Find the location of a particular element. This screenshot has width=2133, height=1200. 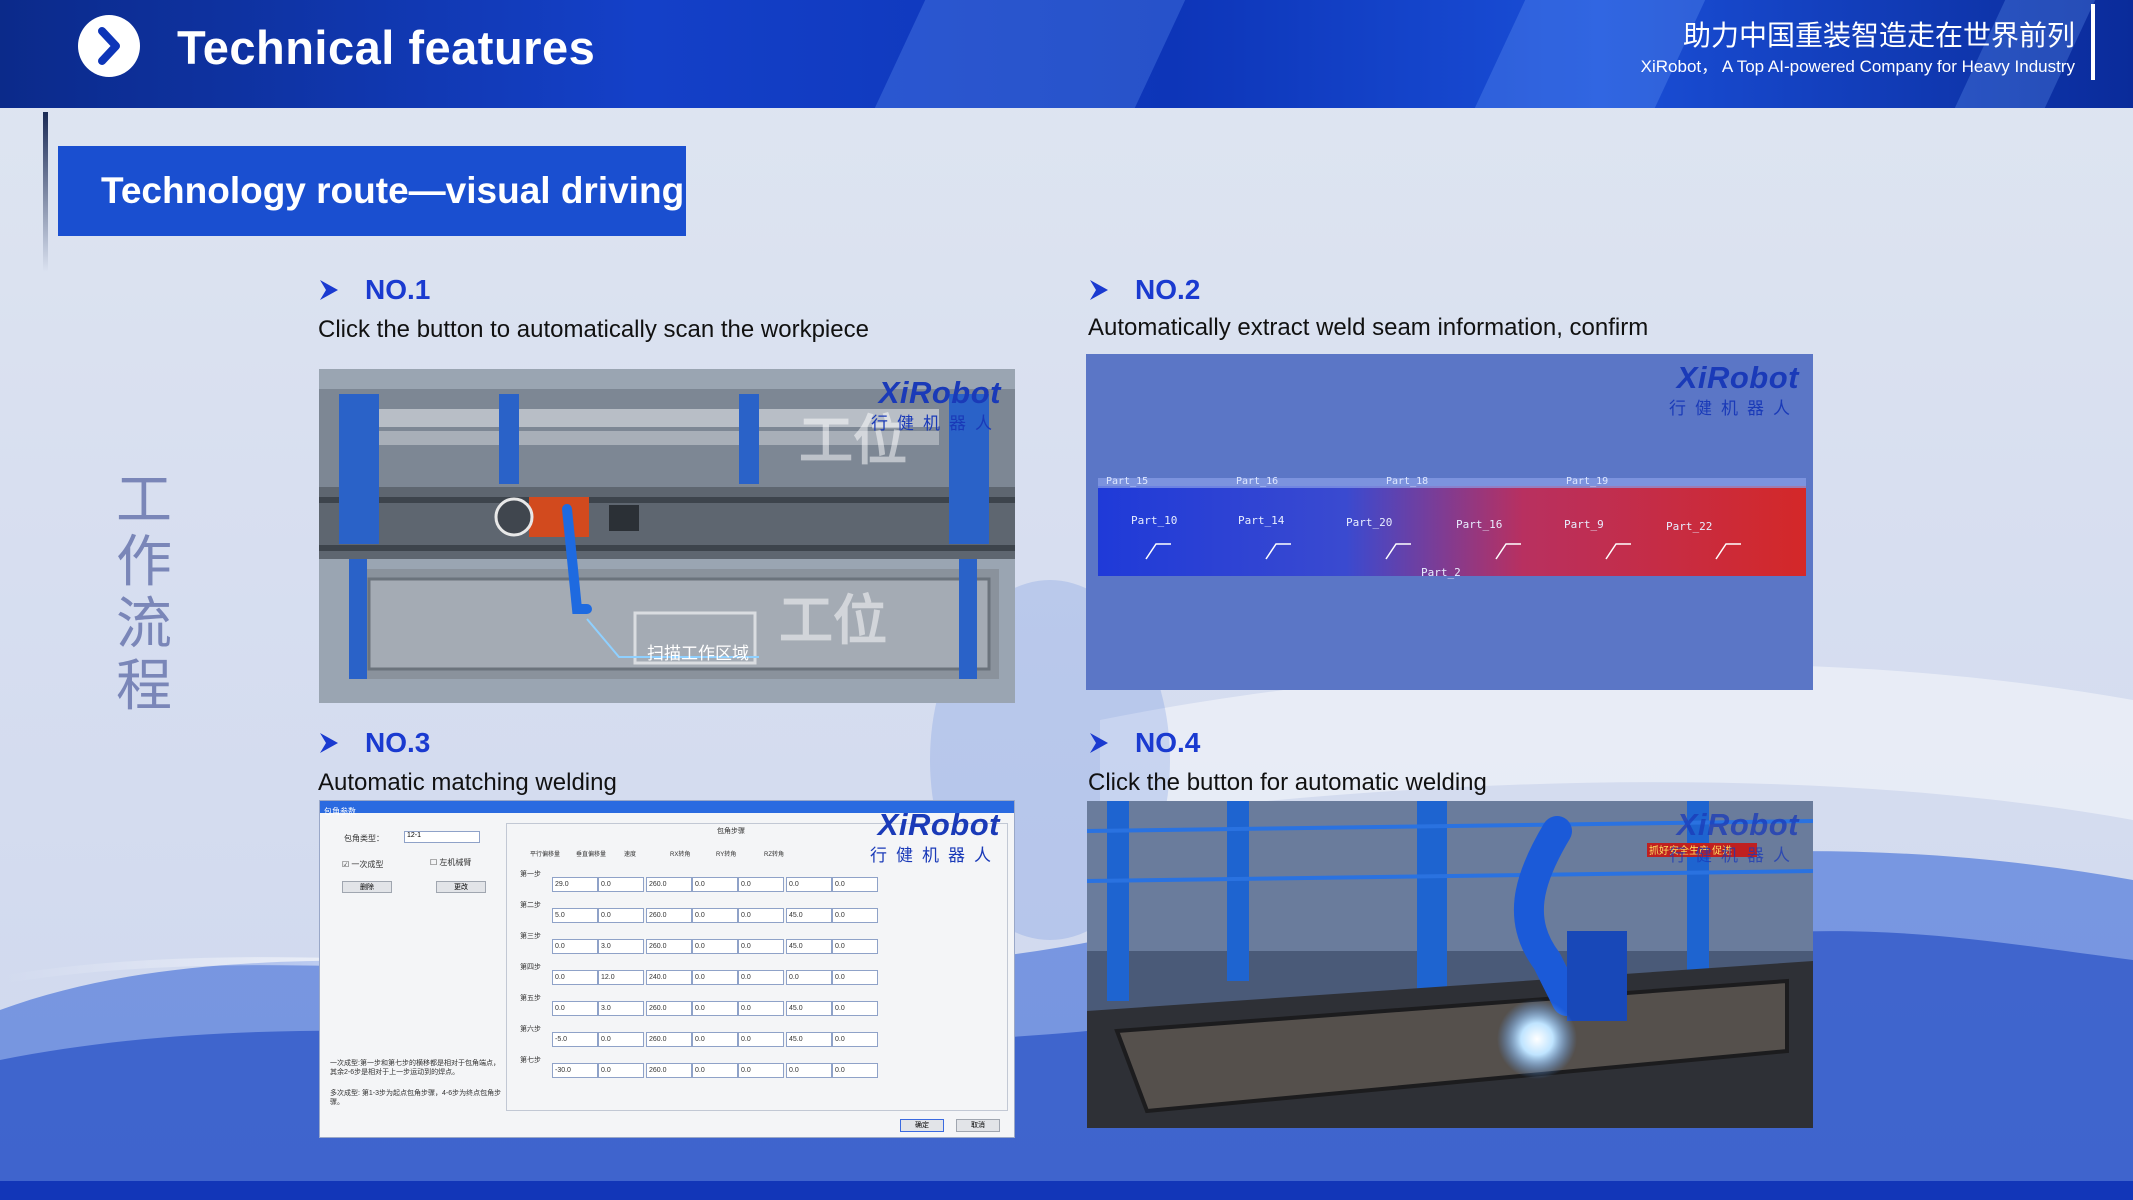

route-title-box: Technology route—visual driving is located at coordinates (372, 191).